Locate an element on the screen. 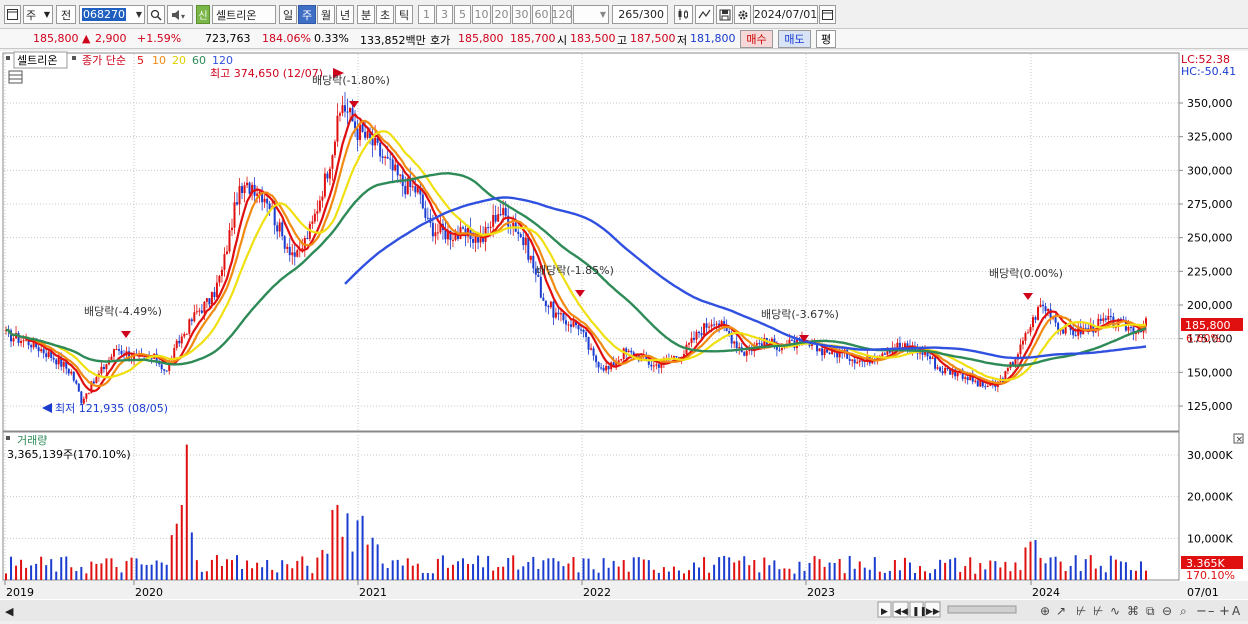  period-month-button: 월 is located at coordinates (326, 14).